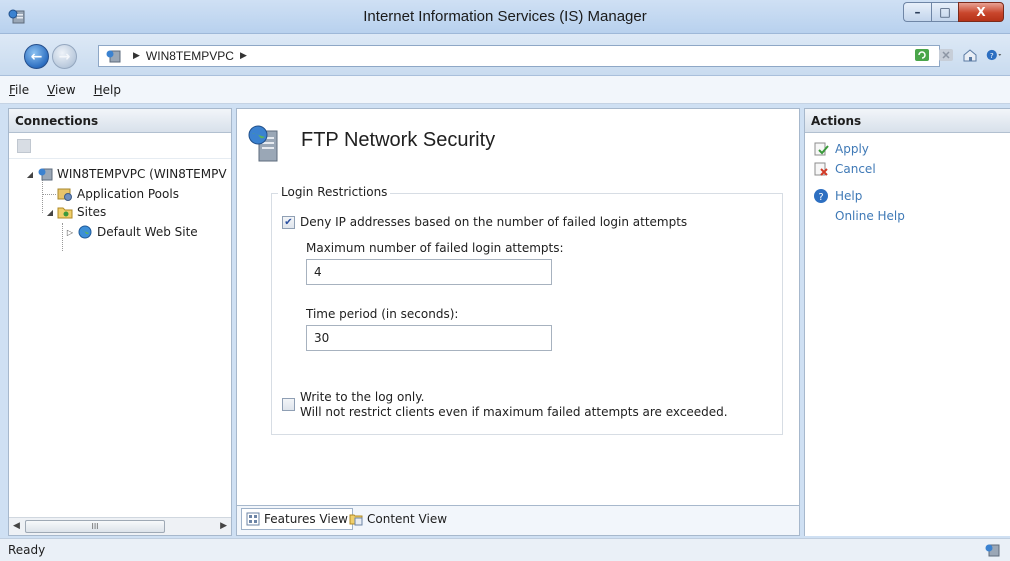 The width and height of the screenshot is (1010, 561). What do you see at coordinates (821, 169) in the screenshot?
I see `cancel-icon` at bounding box center [821, 169].